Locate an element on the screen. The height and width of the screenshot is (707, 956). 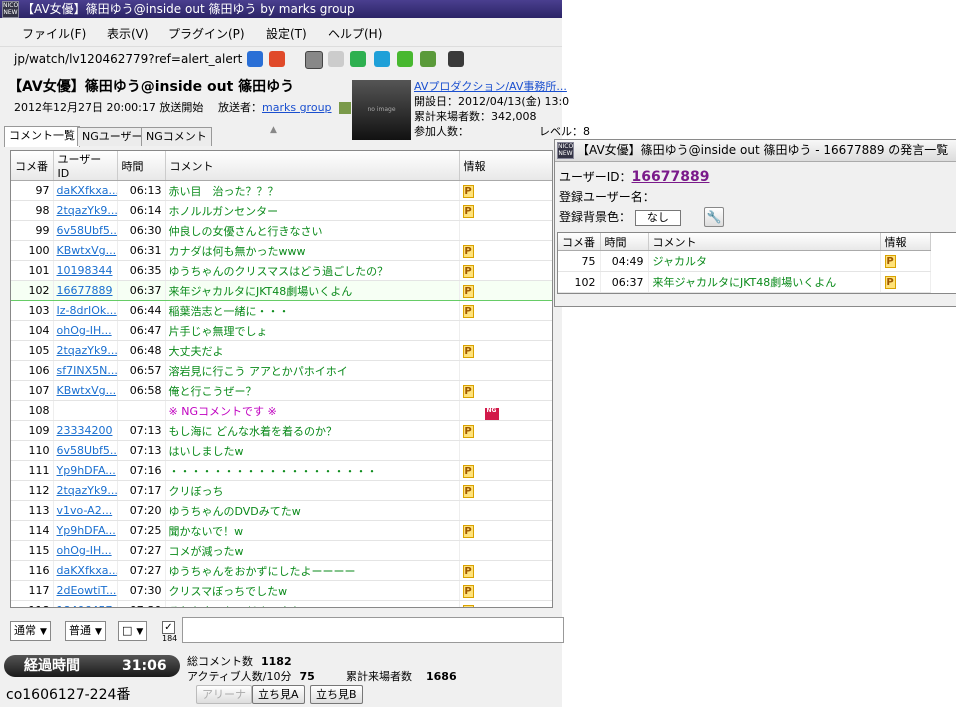
comment-info is located at coordinates (505, 330).